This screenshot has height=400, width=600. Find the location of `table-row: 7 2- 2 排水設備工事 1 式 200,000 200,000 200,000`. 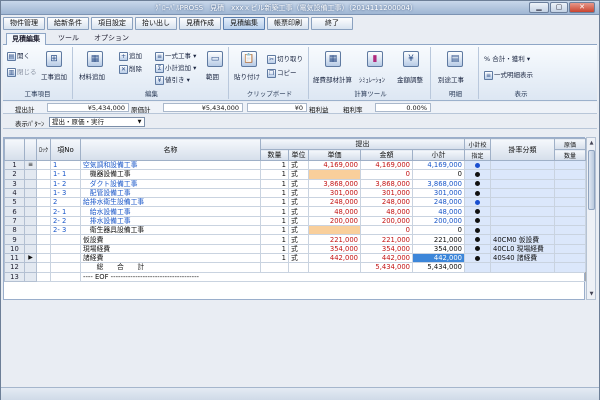

table-row: 7 2- 2 排水設備工事 1 式 200,000 200,000 200,000 is located at coordinates (295, 221).